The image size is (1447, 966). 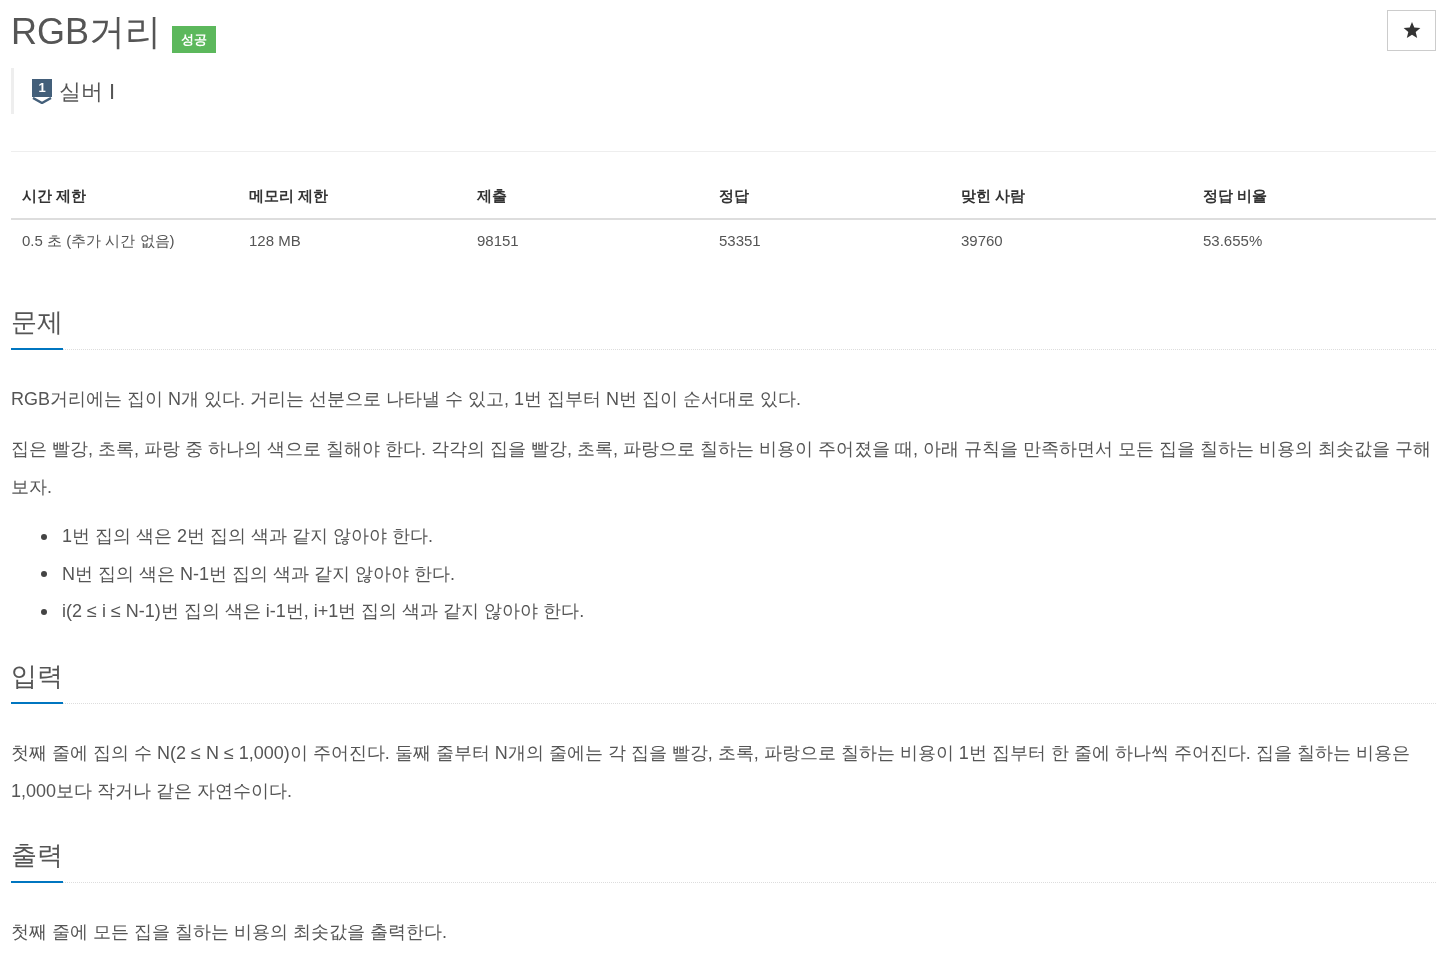 I want to click on tier-label: 실버 I, so click(x=87, y=91).